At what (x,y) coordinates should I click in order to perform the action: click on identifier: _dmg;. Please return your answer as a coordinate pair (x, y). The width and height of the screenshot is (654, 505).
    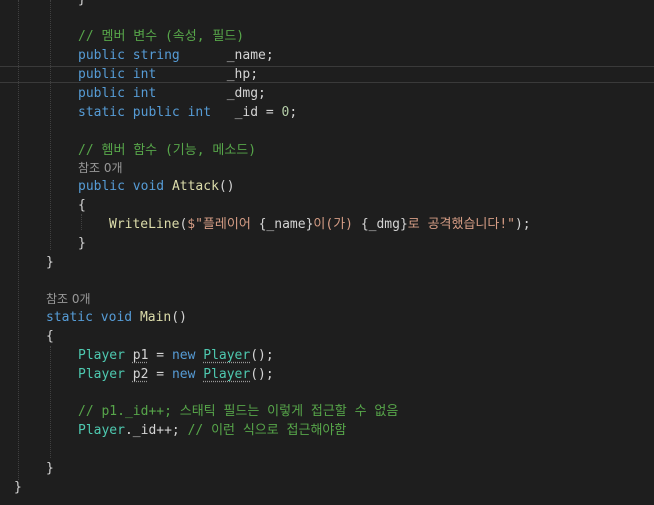
    Looking at the image, I should click on (246, 93).